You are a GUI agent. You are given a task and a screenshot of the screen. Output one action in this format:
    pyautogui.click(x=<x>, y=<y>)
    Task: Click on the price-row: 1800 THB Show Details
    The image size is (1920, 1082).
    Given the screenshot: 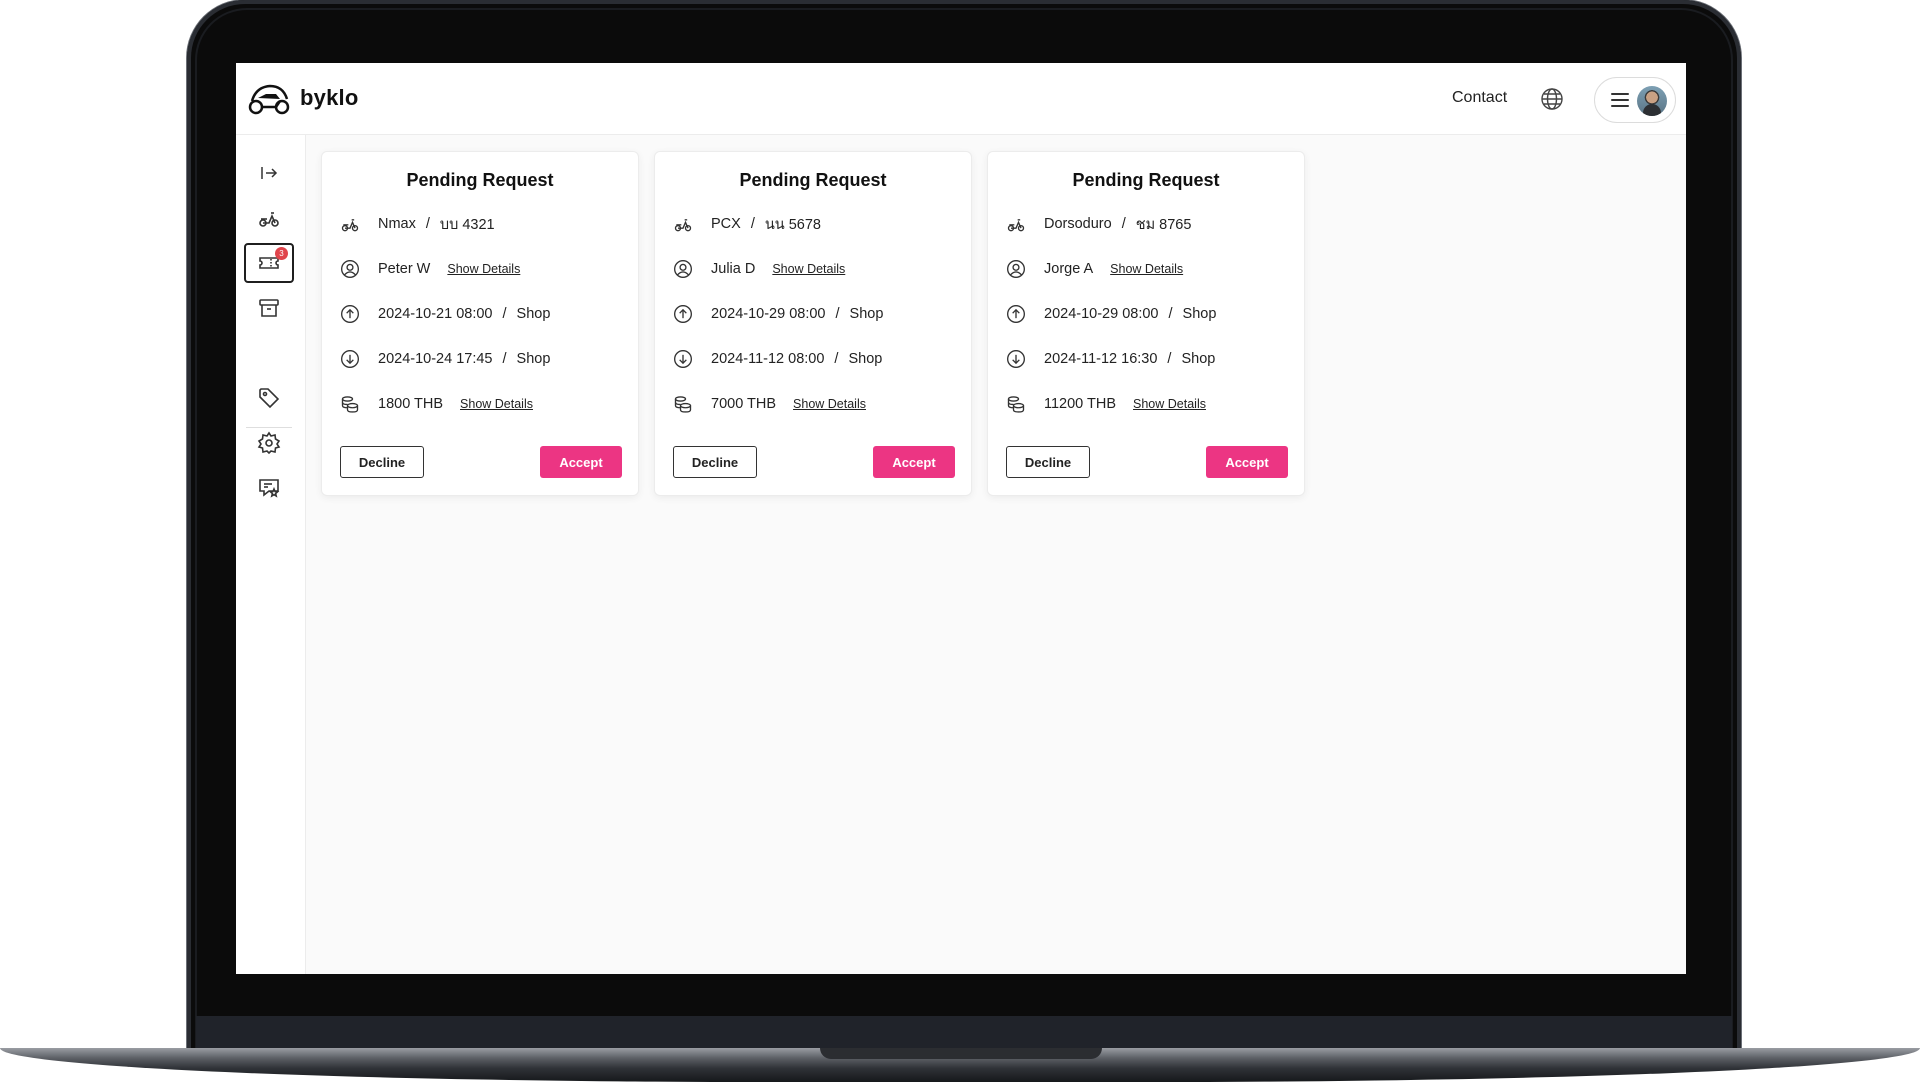 What is the action you would take?
    pyautogui.click(x=436, y=404)
    